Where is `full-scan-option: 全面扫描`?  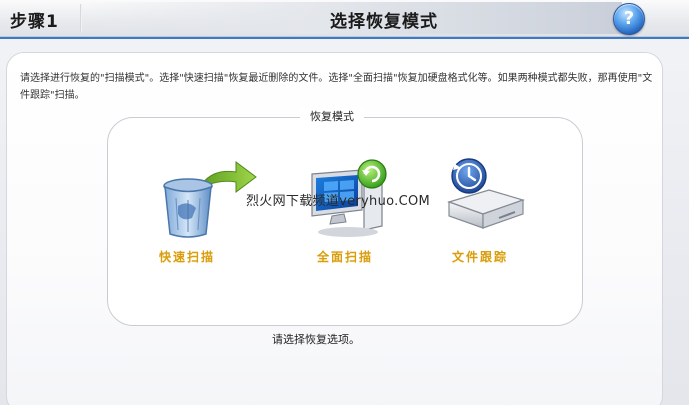
full-scan-option: 全面扫描 is located at coordinates (345, 219).